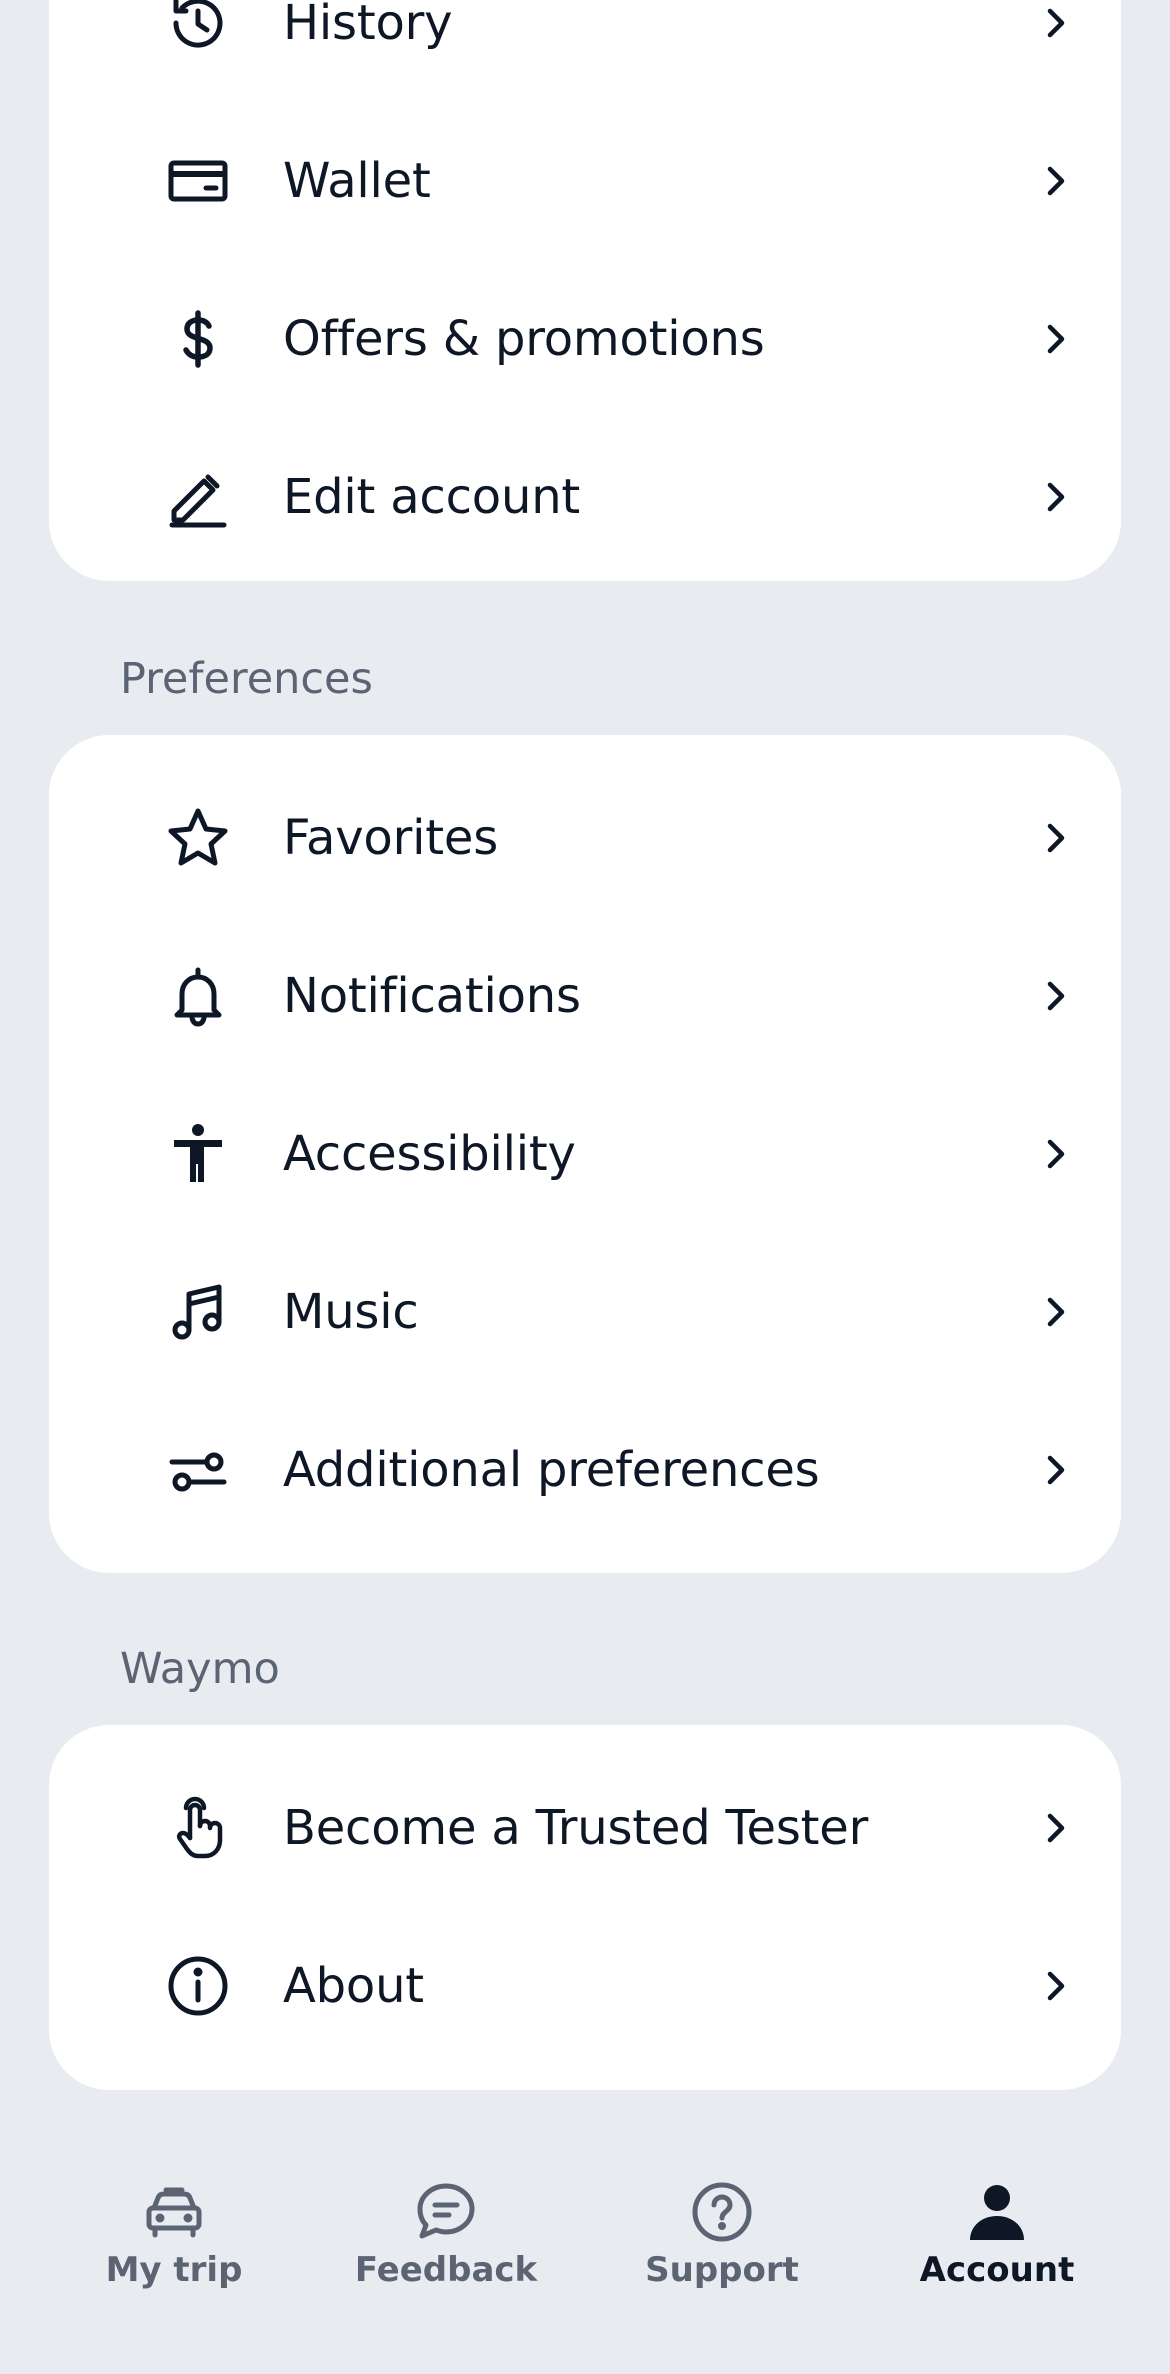 This screenshot has height=2374, width=1170. Describe the element at coordinates (351, 1312) in the screenshot. I see `menu-item-label: Music` at that location.